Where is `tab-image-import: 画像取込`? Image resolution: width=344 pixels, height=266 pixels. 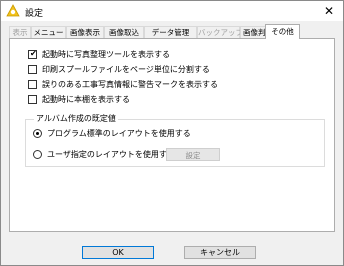 tab-image-import: 画像取込 is located at coordinates (124, 32).